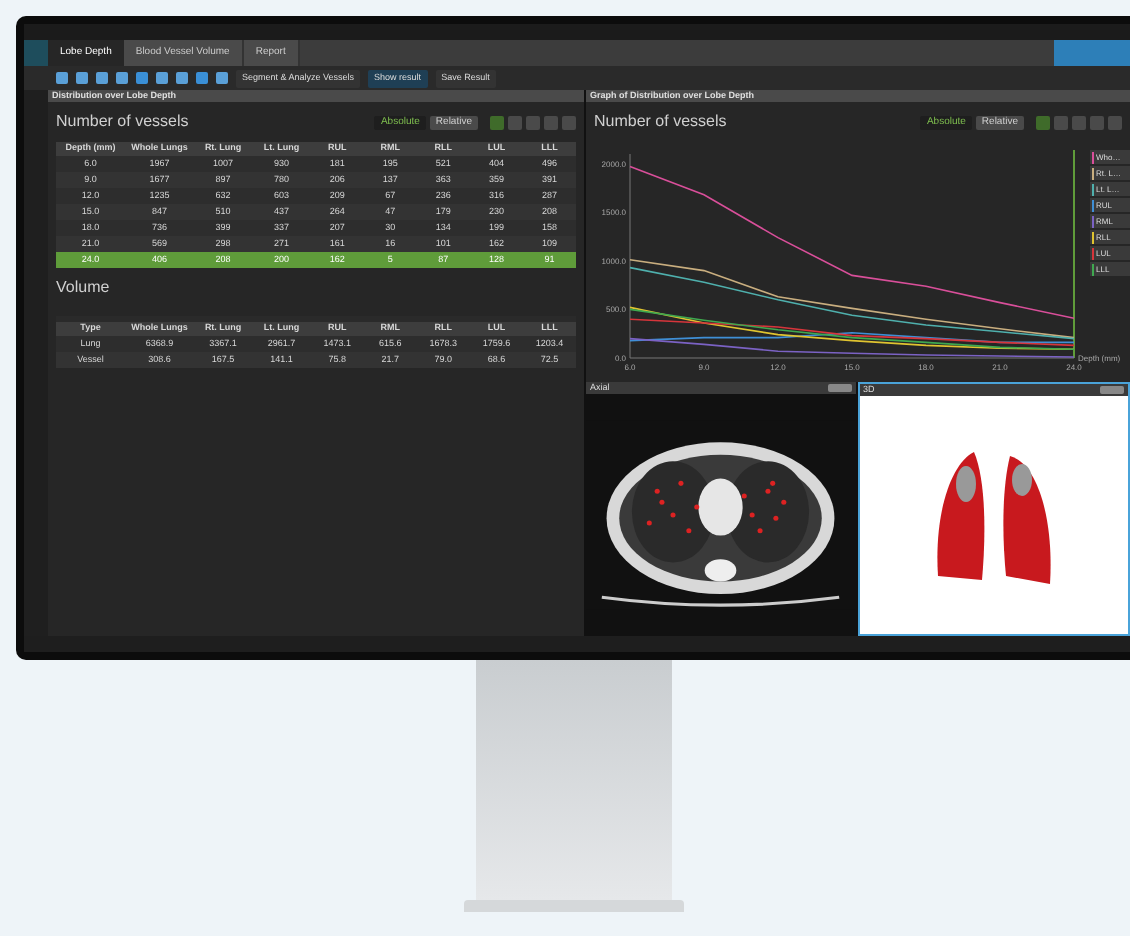 The height and width of the screenshot is (936, 1130). I want to click on app-logo-icon, so click(36, 53).